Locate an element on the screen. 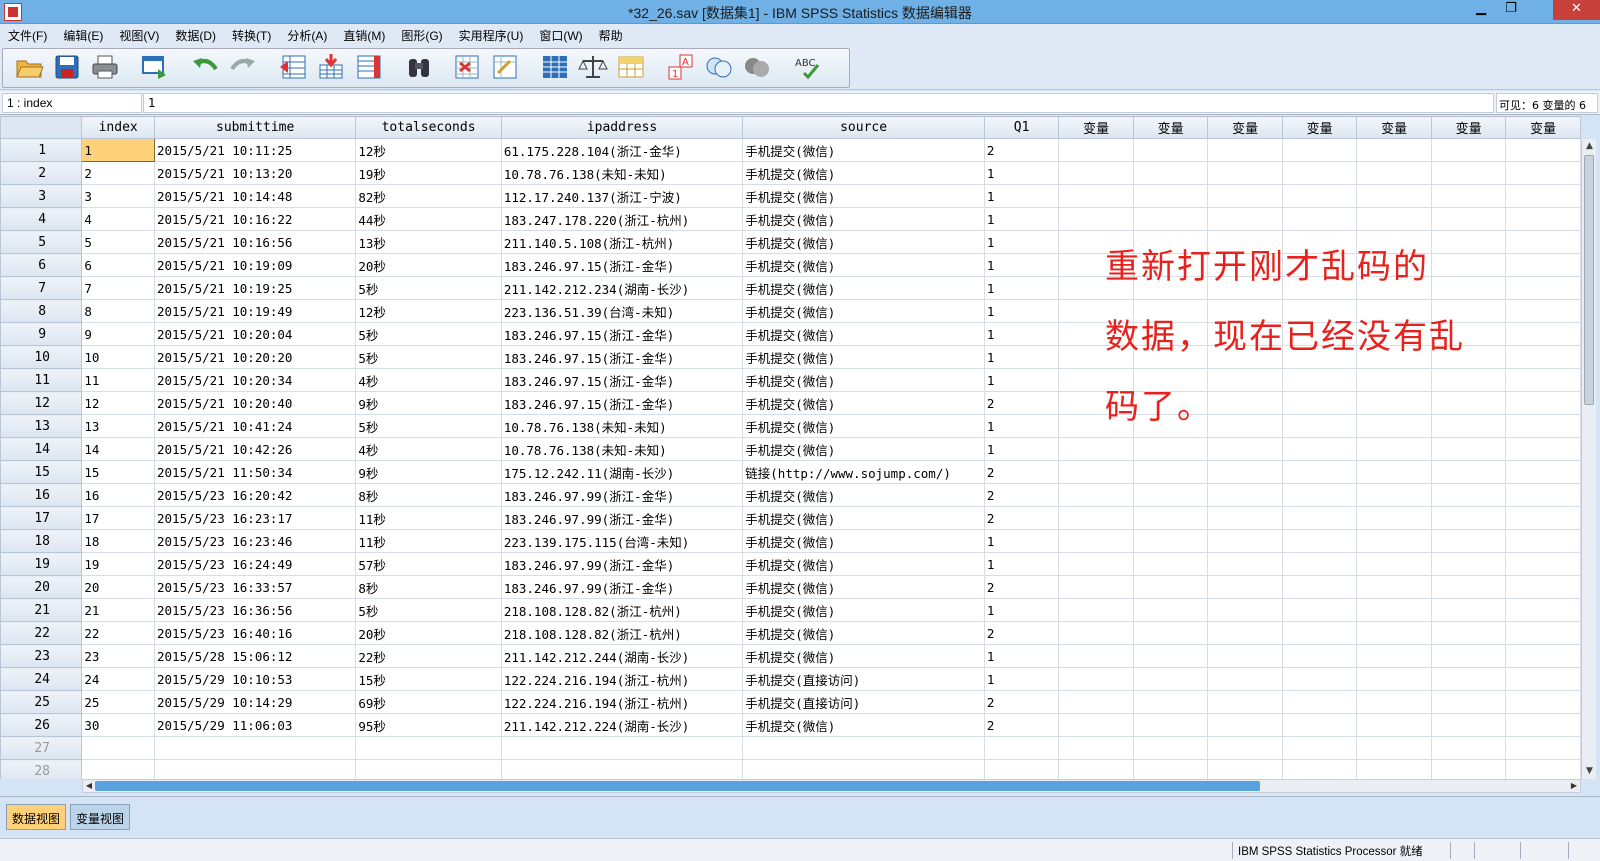 The height and width of the screenshot is (861, 1600). data-cell: 122.224.216.194(浙江-杭州) is located at coordinates (622, 702).